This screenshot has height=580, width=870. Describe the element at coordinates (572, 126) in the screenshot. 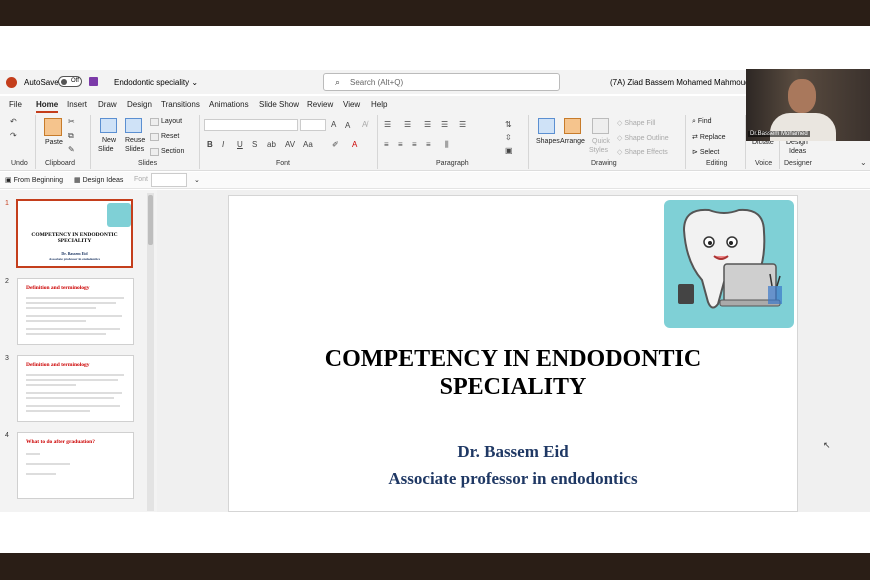

I see `arrange-icon` at that location.